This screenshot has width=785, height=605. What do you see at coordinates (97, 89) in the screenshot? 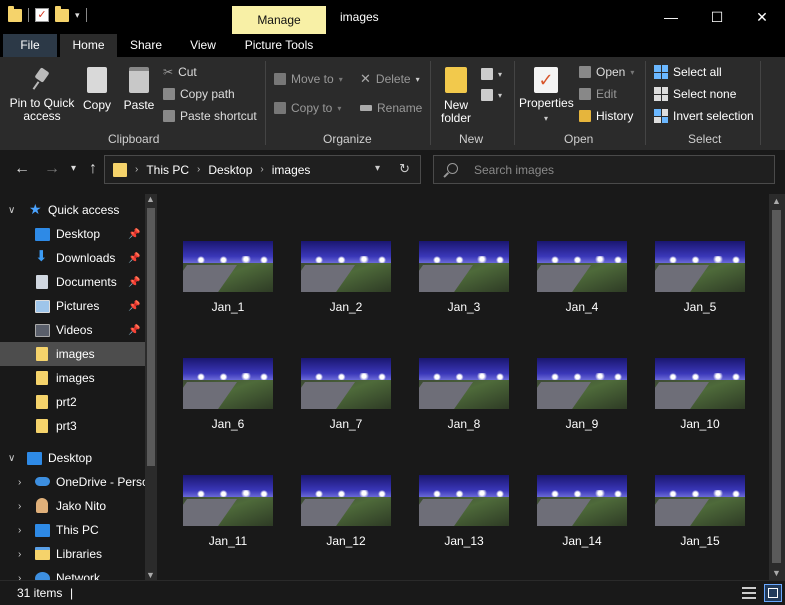
I see `copy-button: Copy` at bounding box center [97, 89].